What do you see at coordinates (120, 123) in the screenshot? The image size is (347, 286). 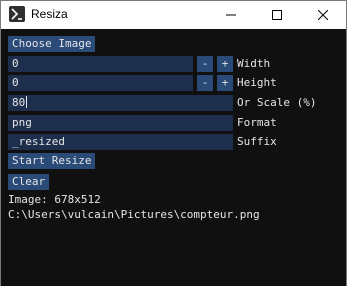 I see `format-input: png` at bounding box center [120, 123].